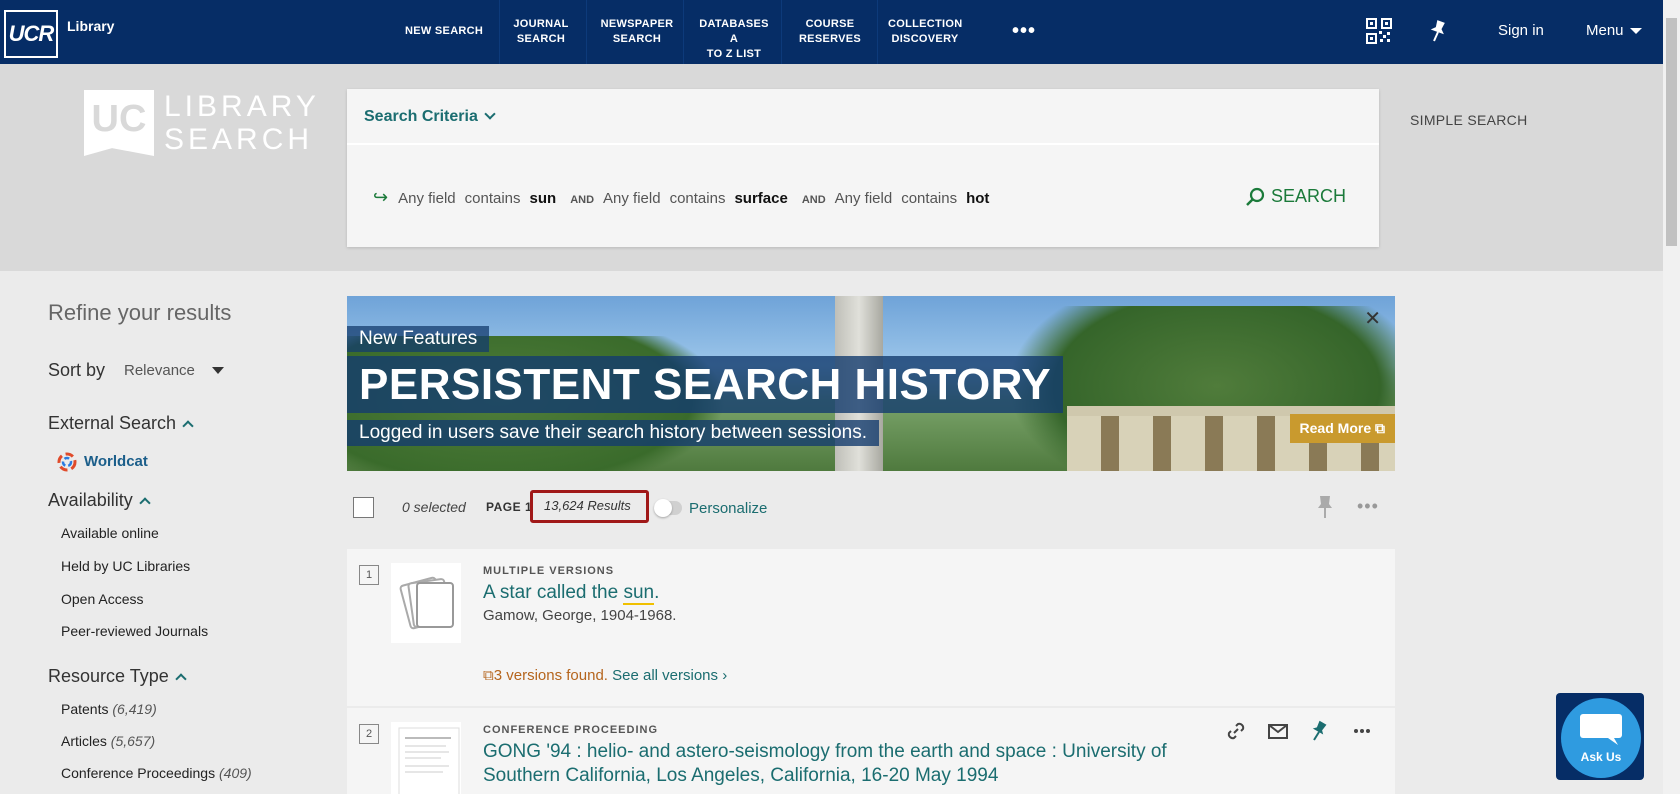 Image resolution: width=1680 pixels, height=794 pixels. I want to click on search-icon, so click(1255, 196).